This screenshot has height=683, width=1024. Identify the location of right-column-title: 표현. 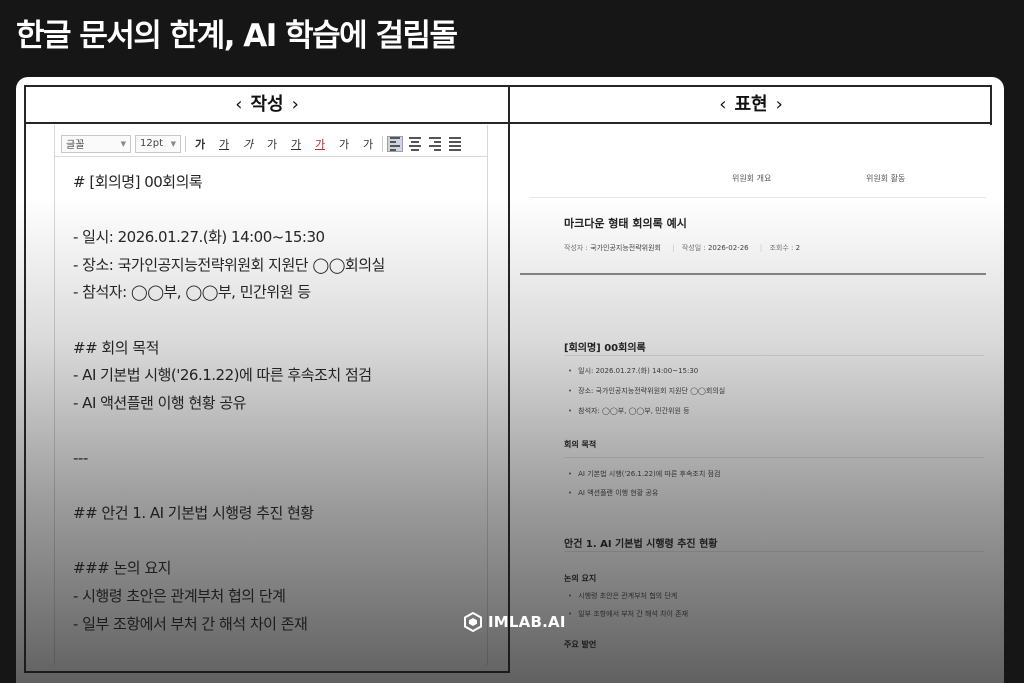
(751, 104).